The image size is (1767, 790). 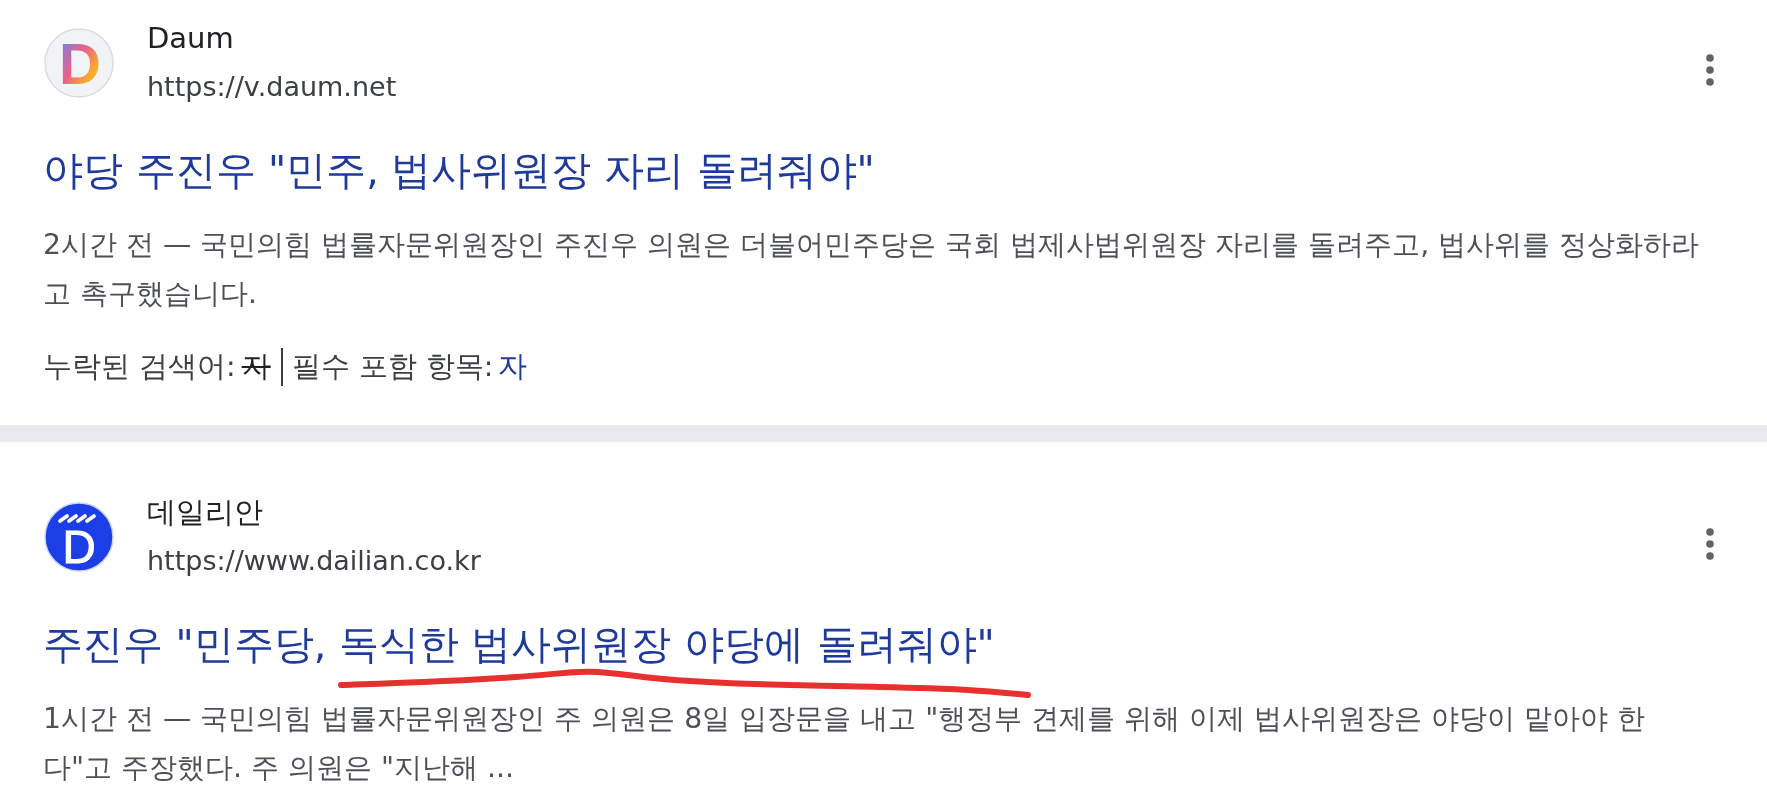 What do you see at coordinates (513, 366) in the screenshot?
I see `required-term-link: 자` at bounding box center [513, 366].